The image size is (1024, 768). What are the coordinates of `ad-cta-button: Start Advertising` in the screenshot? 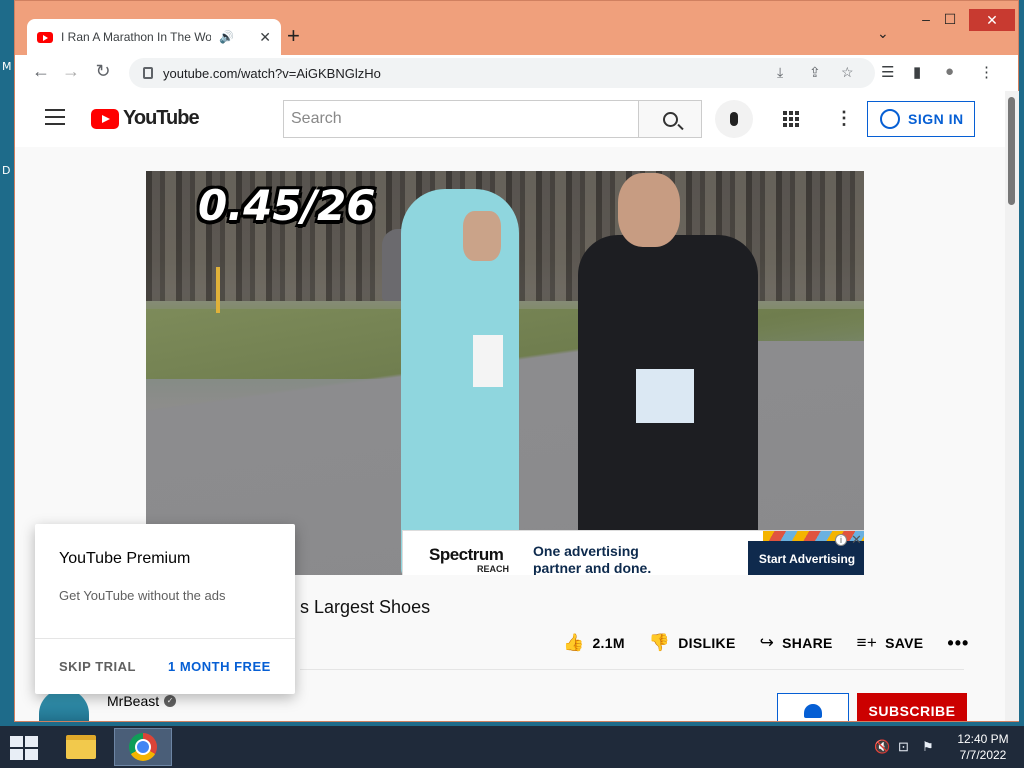 It's located at (806, 558).